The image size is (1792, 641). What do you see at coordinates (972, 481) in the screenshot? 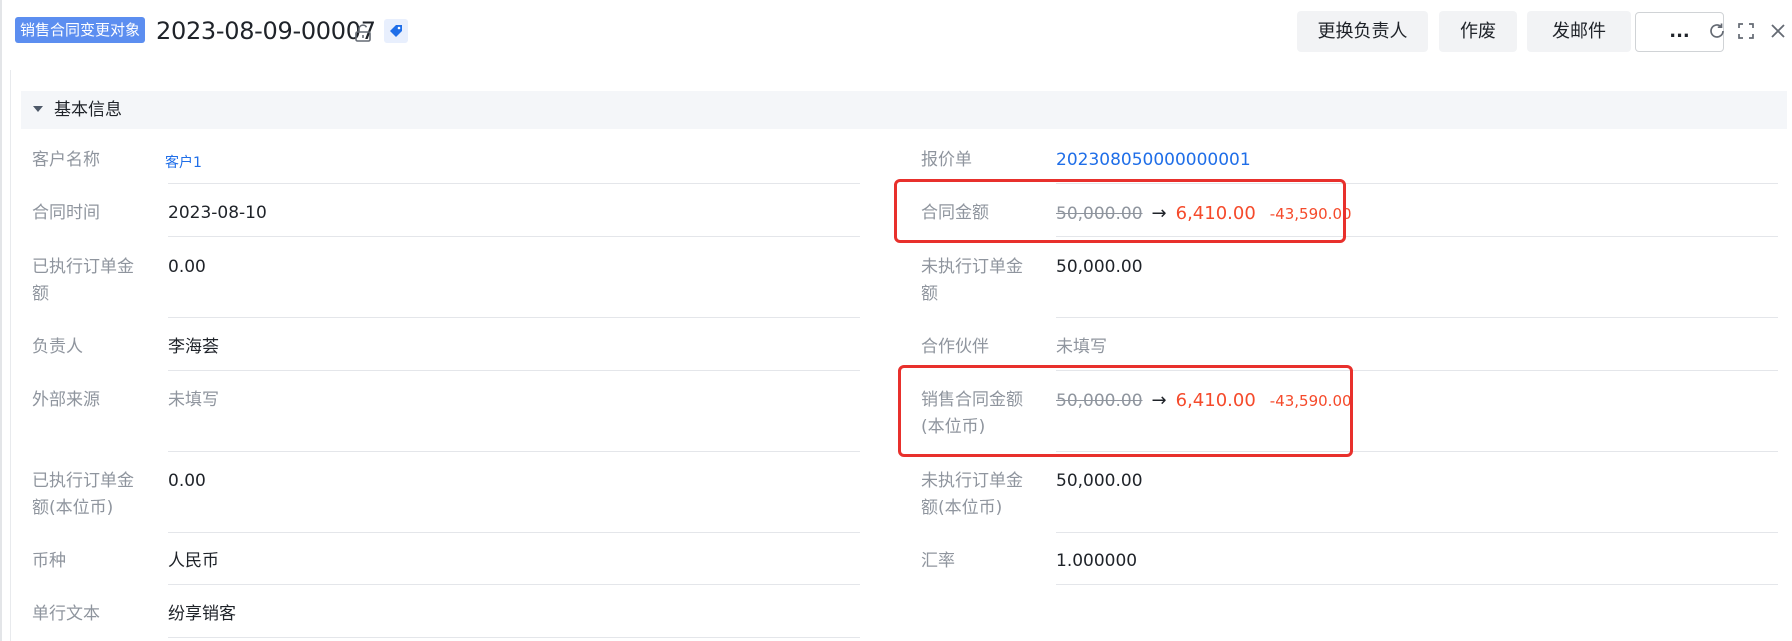
I see `field-label-unexecuted-order-amount-base: 未执行订单金` at bounding box center [972, 481].